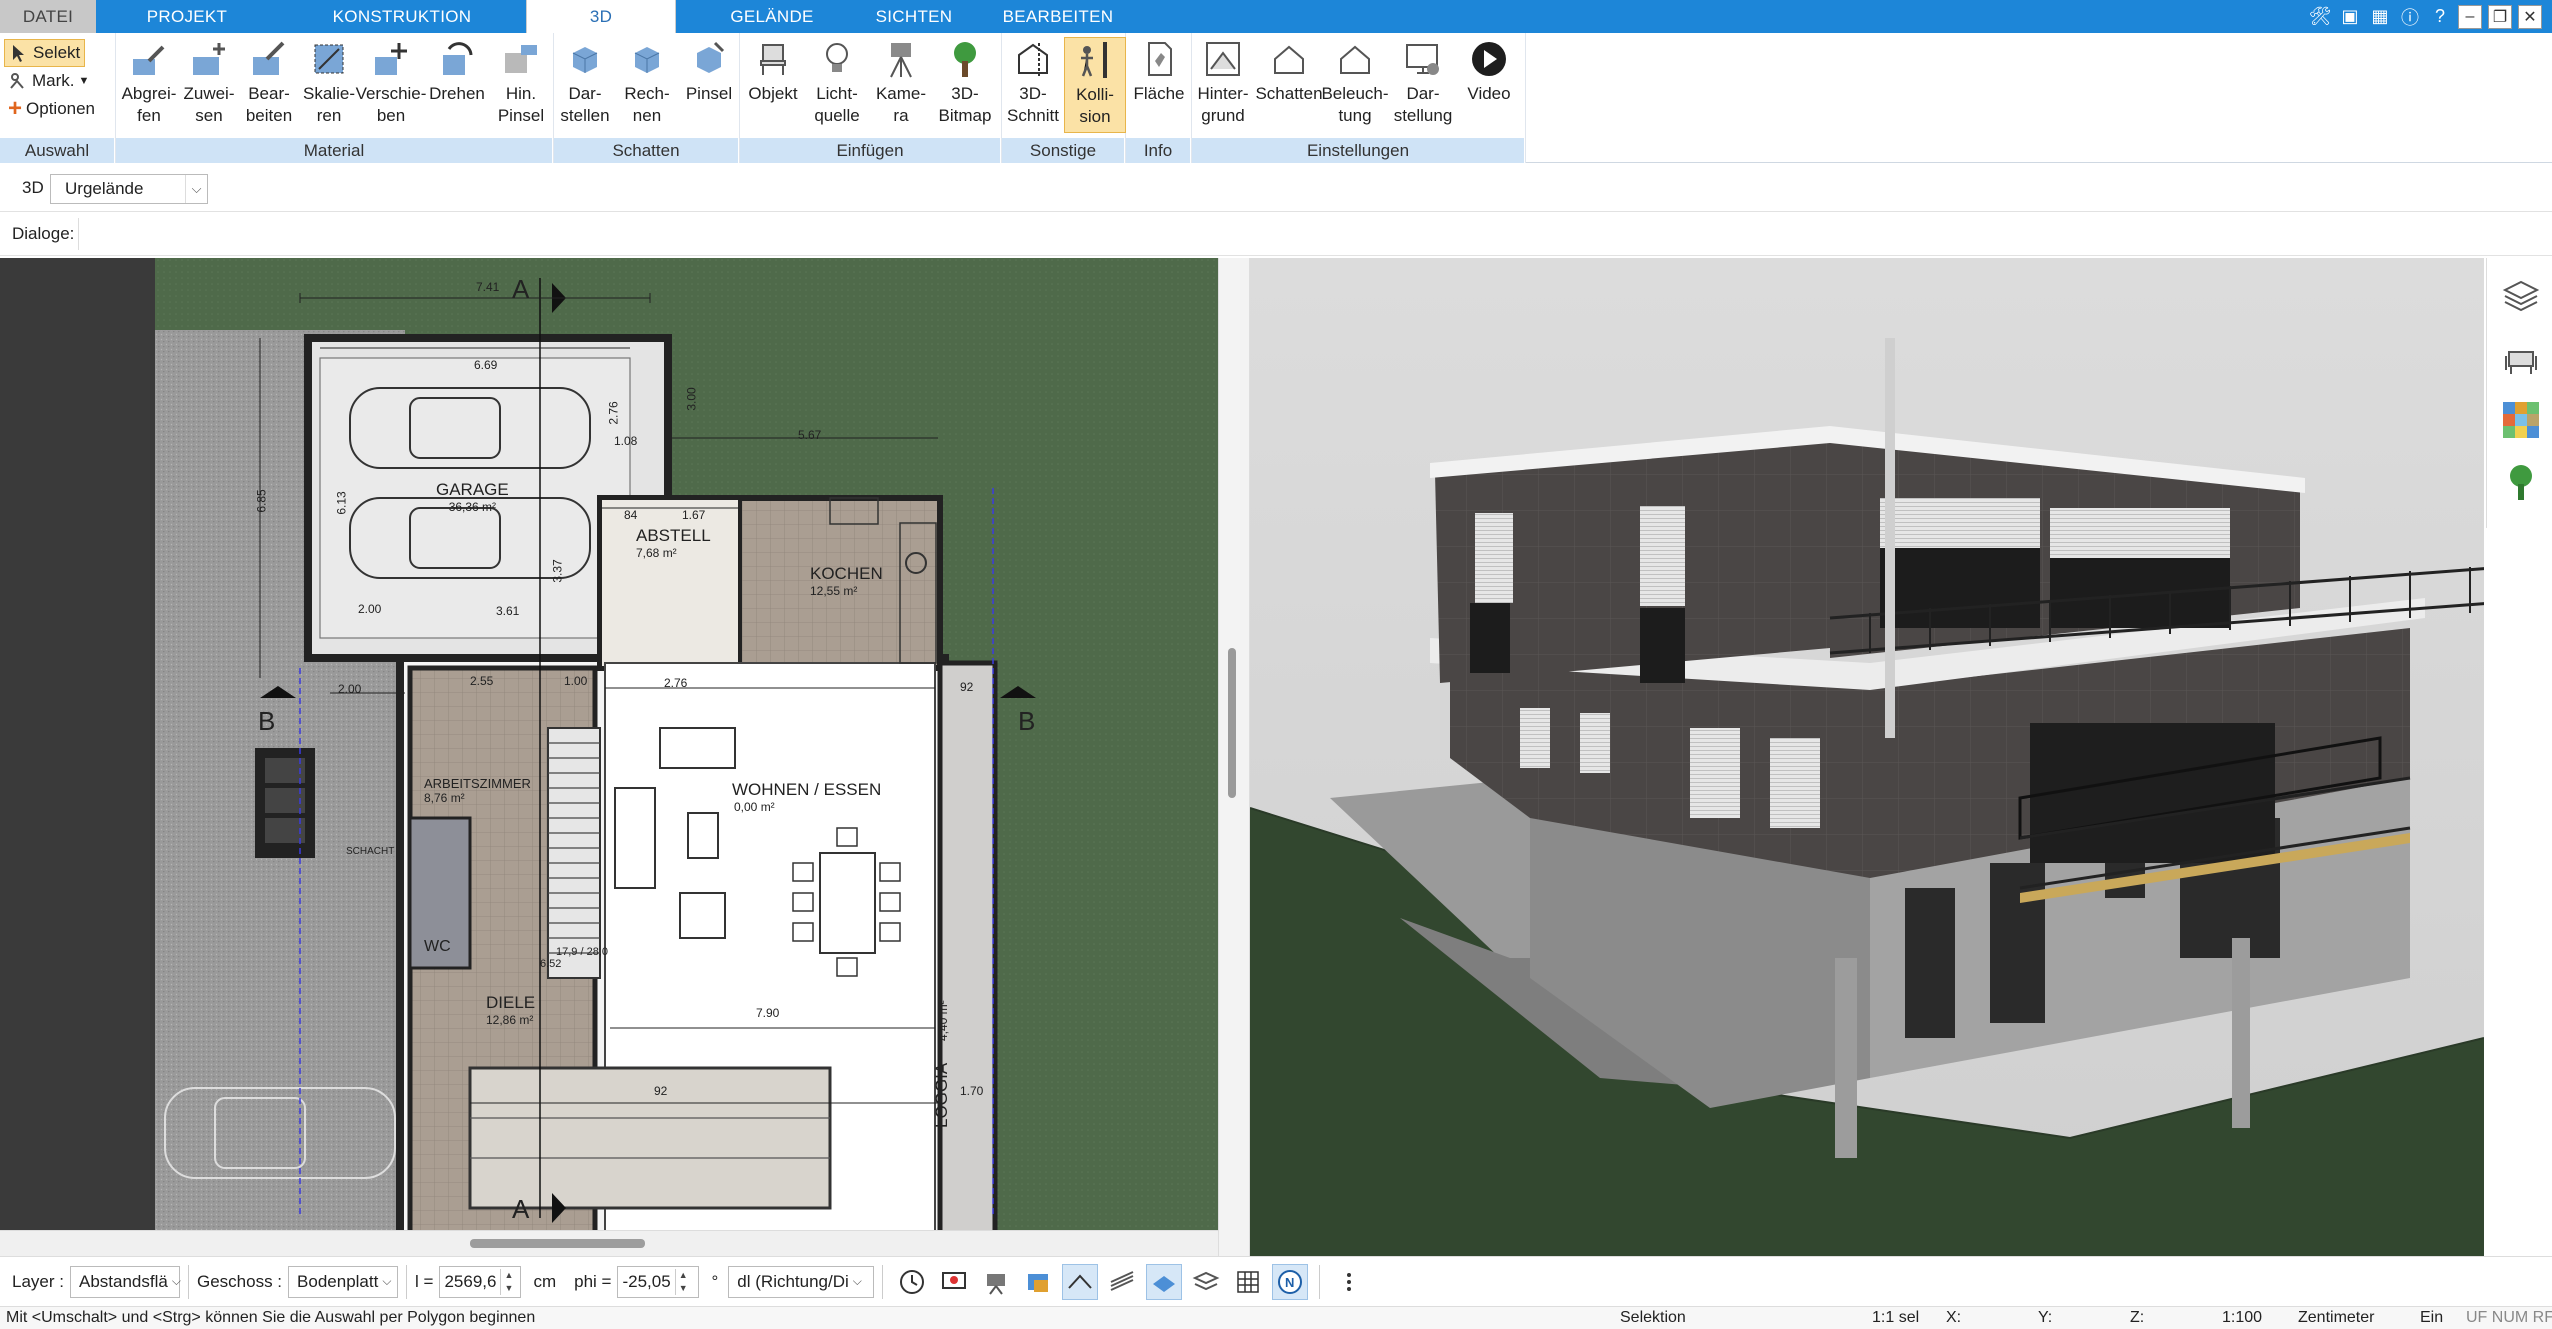  Describe the element at coordinates (2440, 17) in the screenshot. I see `help-icon: ?` at that location.